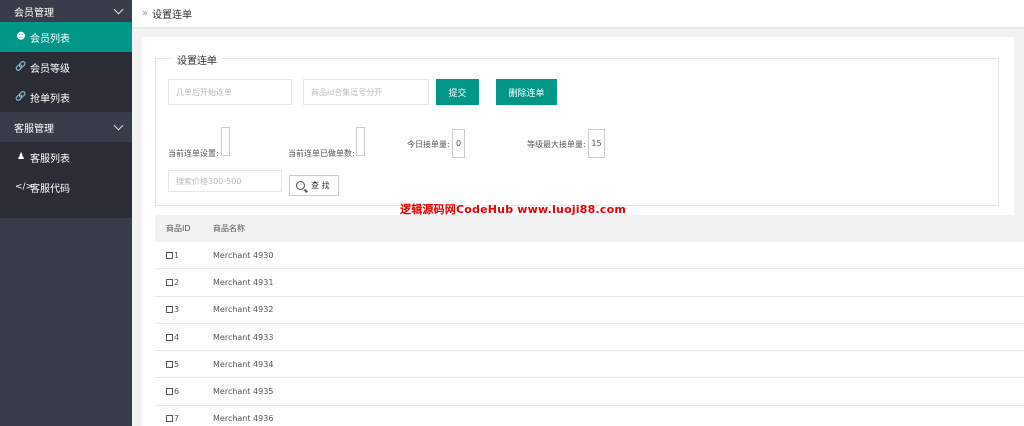 The height and width of the screenshot is (426, 1024). Describe the element at coordinates (50, 39) in the screenshot. I see `sidebar-item-label: 会员列表` at that location.